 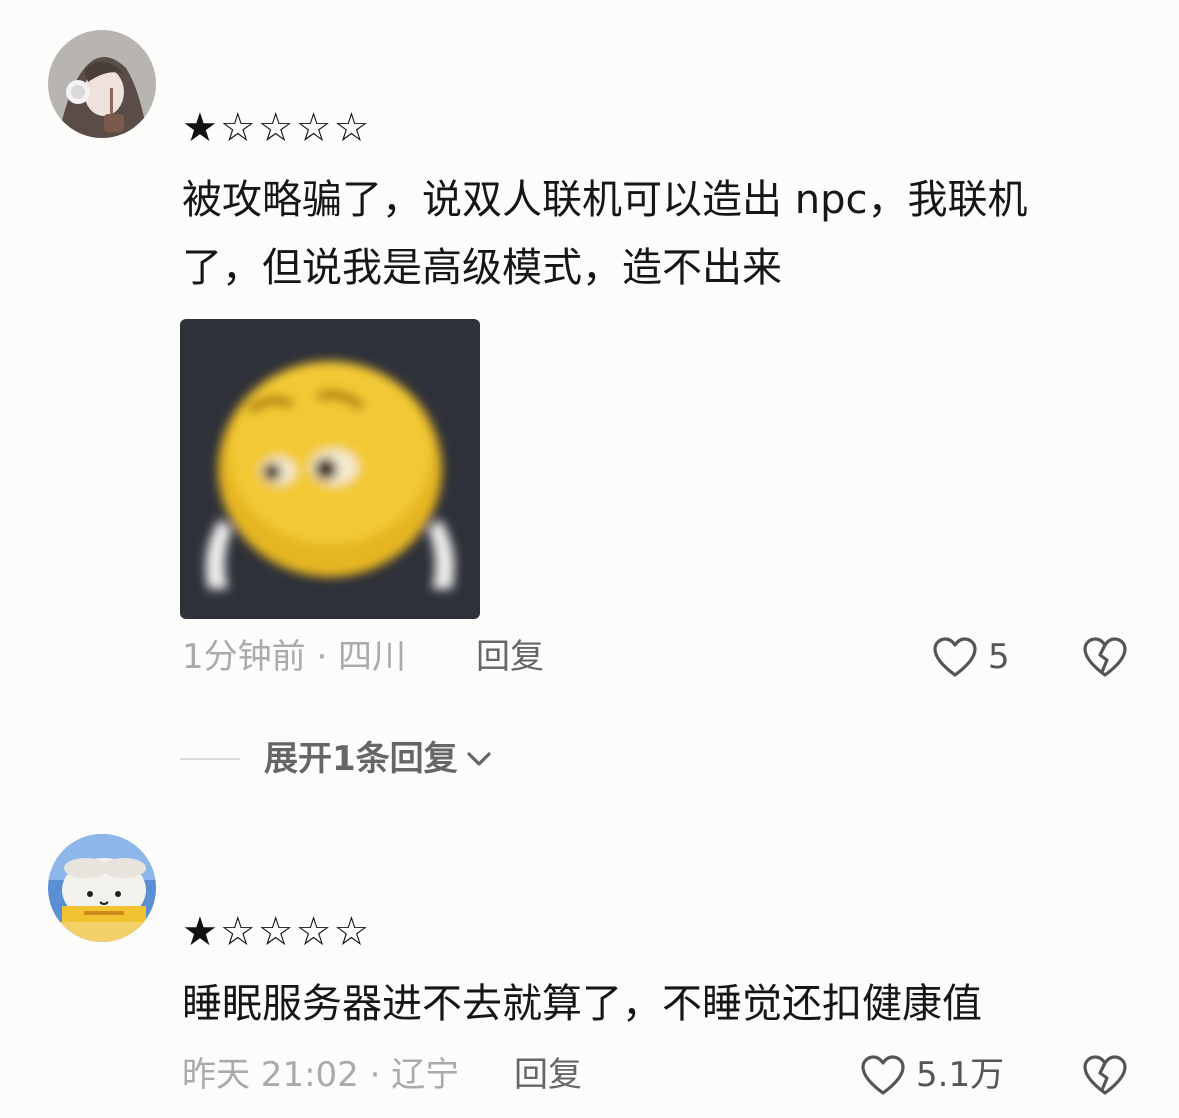 I want to click on avatar-girl-image, so click(x=102, y=84).